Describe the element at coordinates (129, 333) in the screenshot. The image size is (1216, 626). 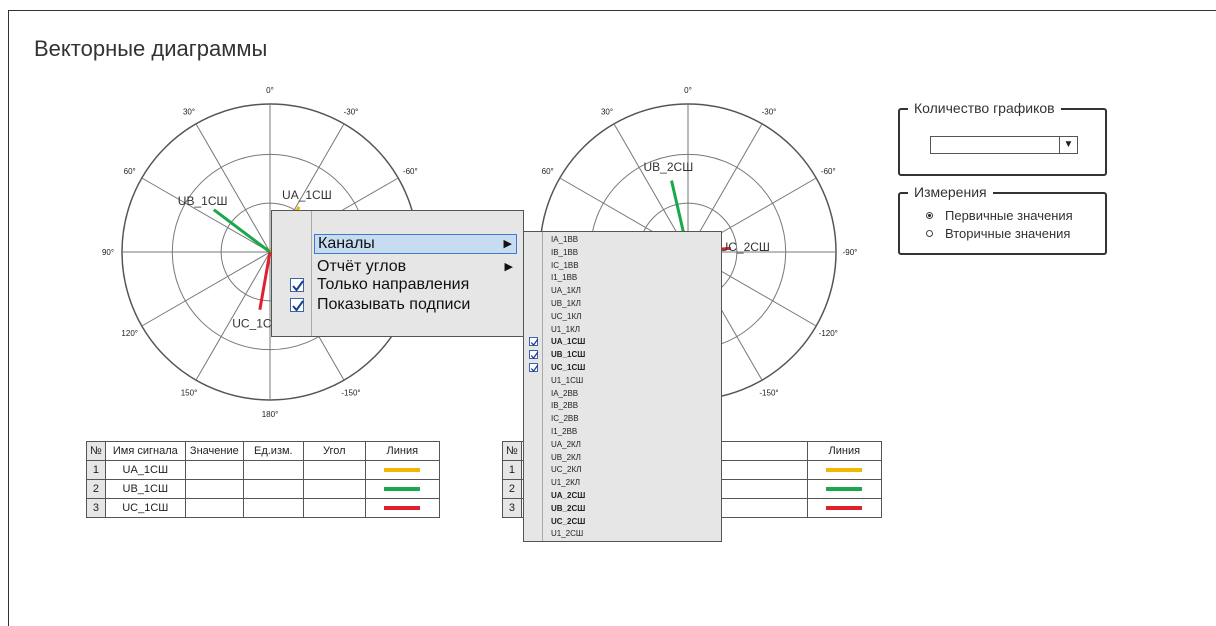
I see `angle-label: 120°` at that location.